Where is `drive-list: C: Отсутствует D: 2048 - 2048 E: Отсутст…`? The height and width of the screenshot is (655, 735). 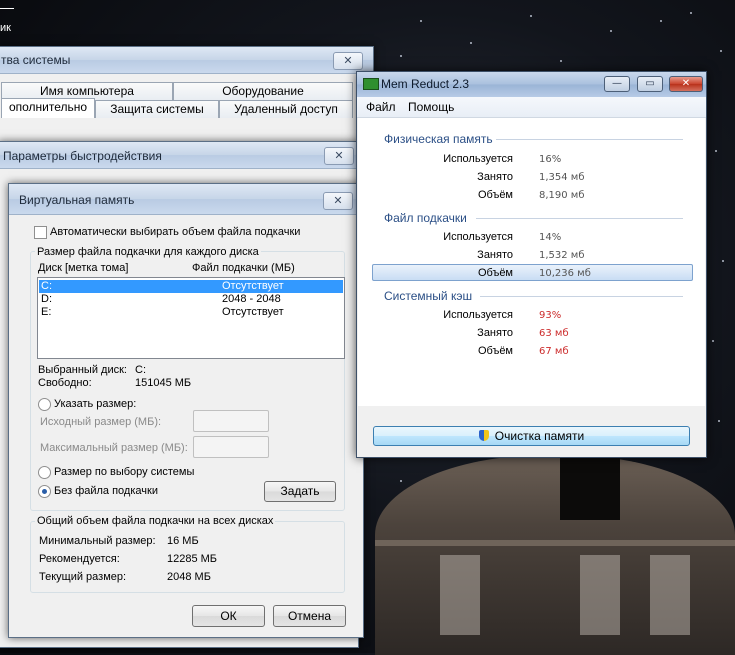
drive-list: C: Отсутствует D: 2048 - 2048 E: Отсутст… is located at coordinates (191, 318).